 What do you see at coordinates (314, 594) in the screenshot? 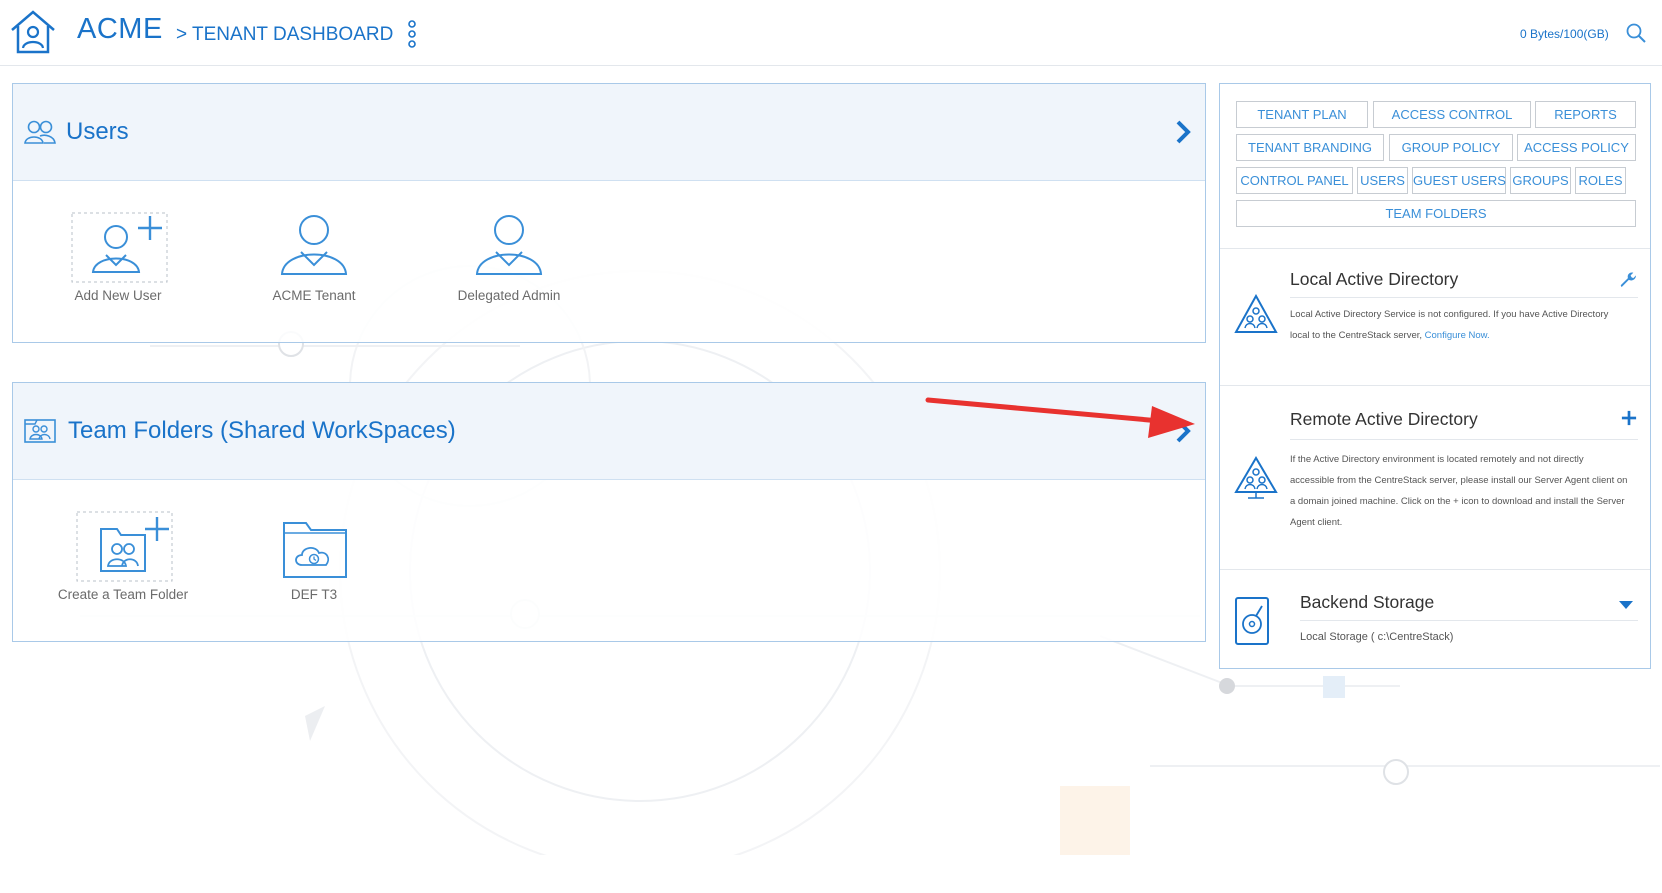
I see `tile-label: DEF T3` at bounding box center [314, 594].